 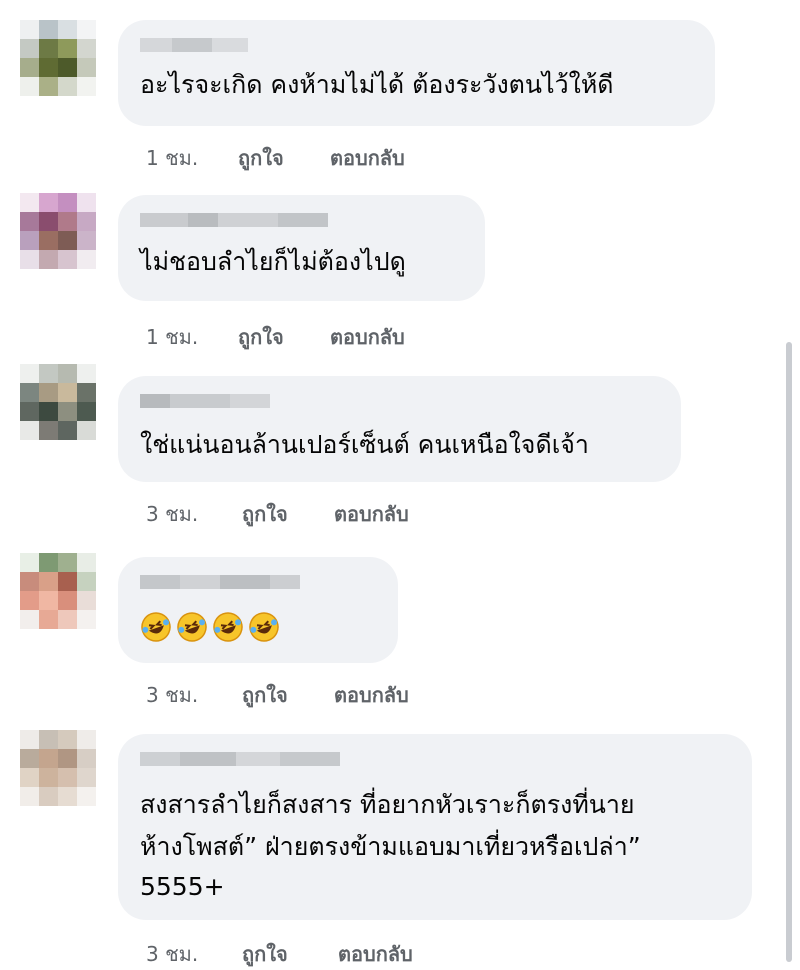 I want to click on comment-bubble: ไม่ชอบลำไยก็ไม่ต้องไปดู, so click(x=301, y=248).